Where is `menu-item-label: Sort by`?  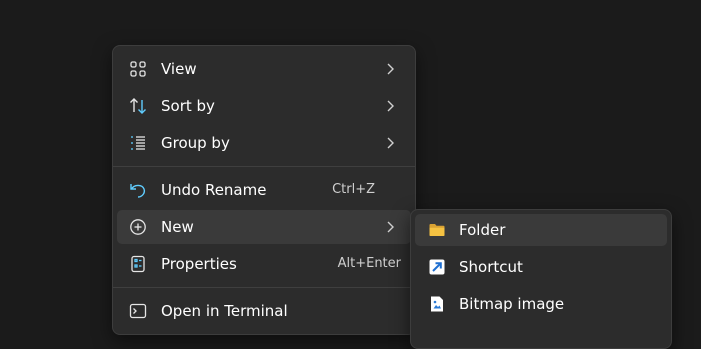
menu-item-label: Sort by is located at coordinates (188, 106).